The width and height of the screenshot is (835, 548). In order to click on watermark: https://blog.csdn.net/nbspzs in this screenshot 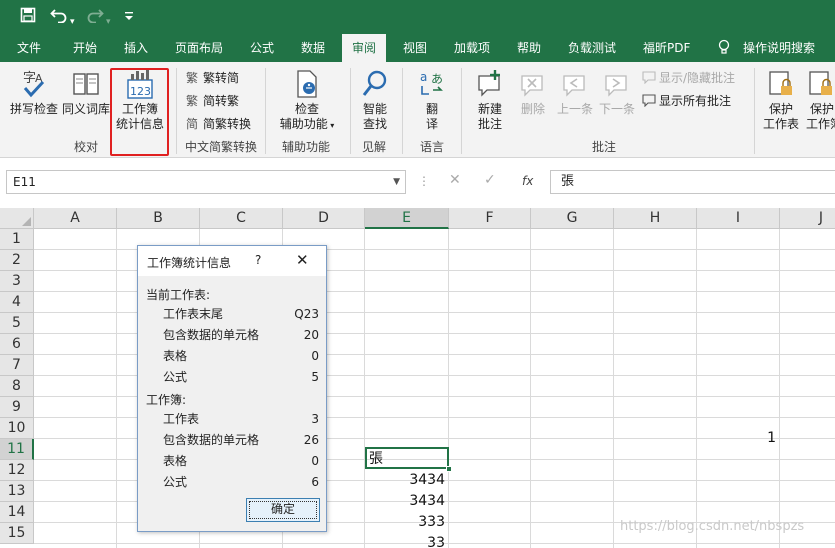, I will do `click(712, 526)`.